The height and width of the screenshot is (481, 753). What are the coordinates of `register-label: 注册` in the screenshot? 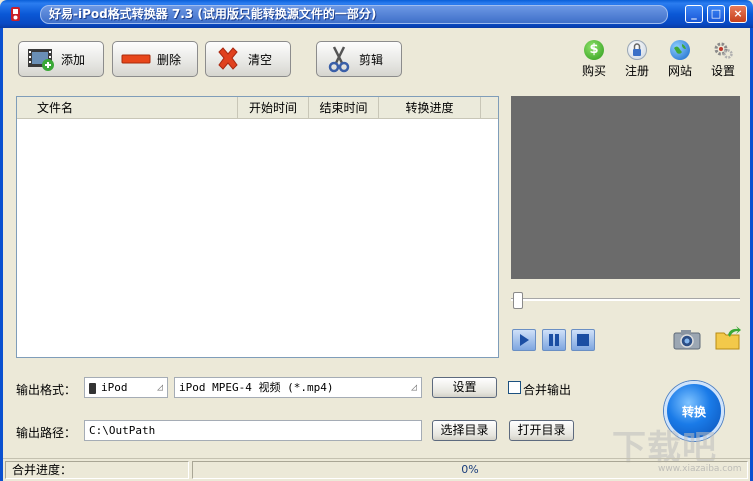 It's located at (636, 71).